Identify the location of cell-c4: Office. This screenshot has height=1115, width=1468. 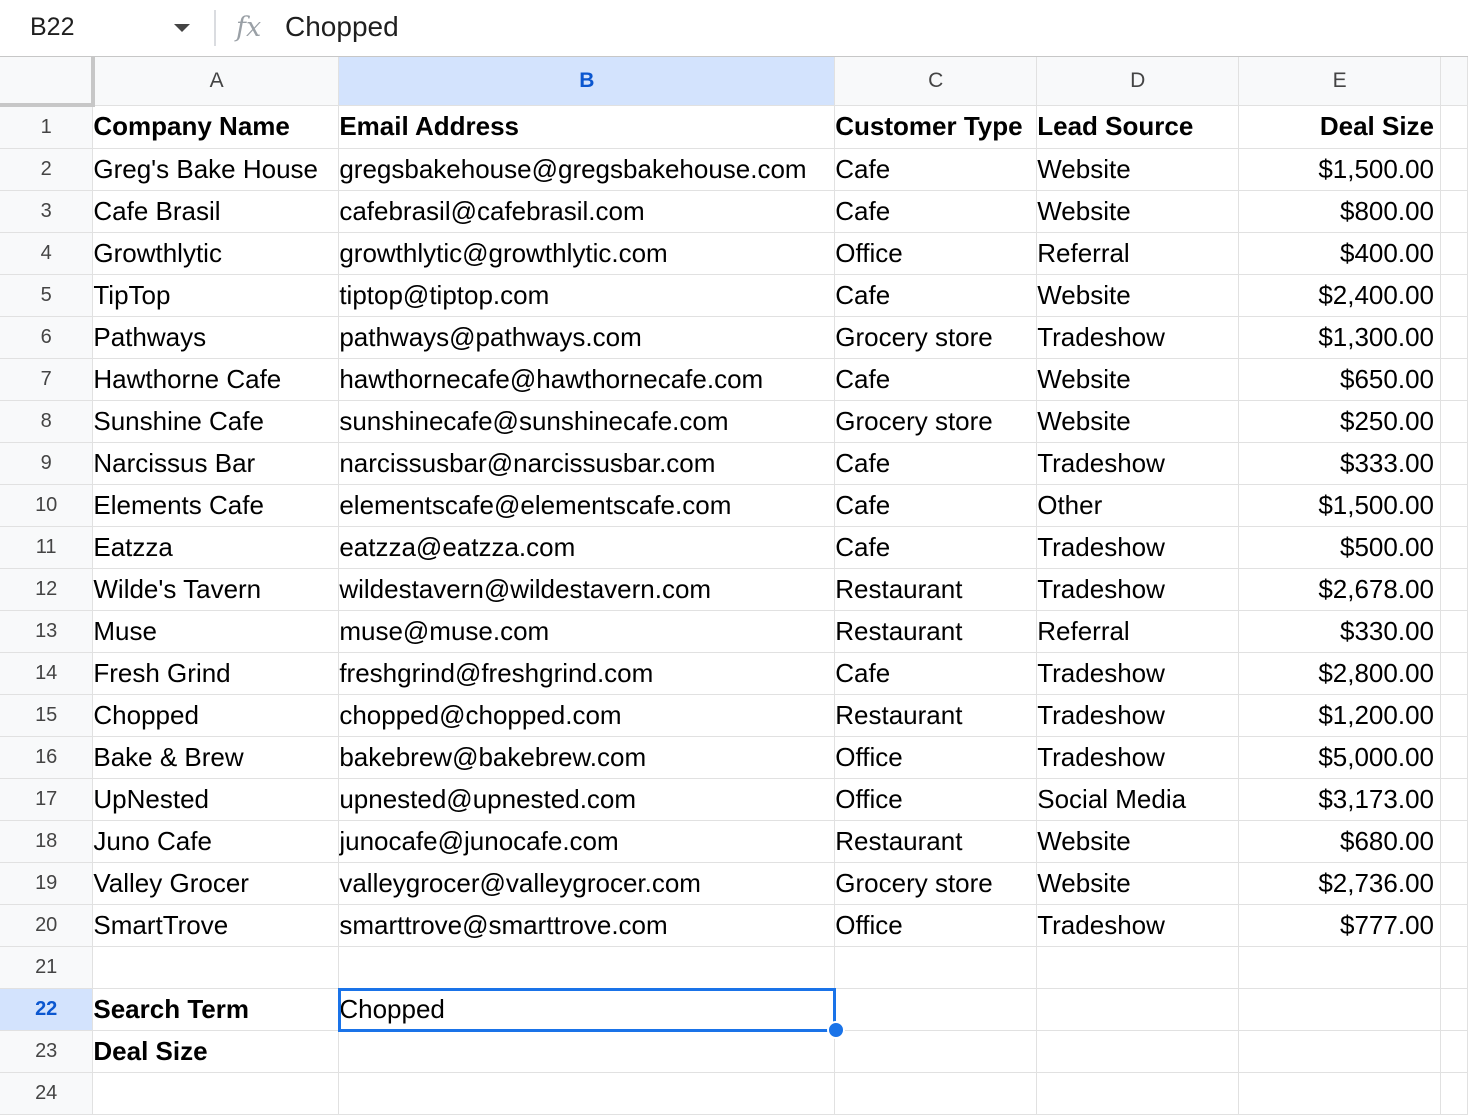
(936, 253).